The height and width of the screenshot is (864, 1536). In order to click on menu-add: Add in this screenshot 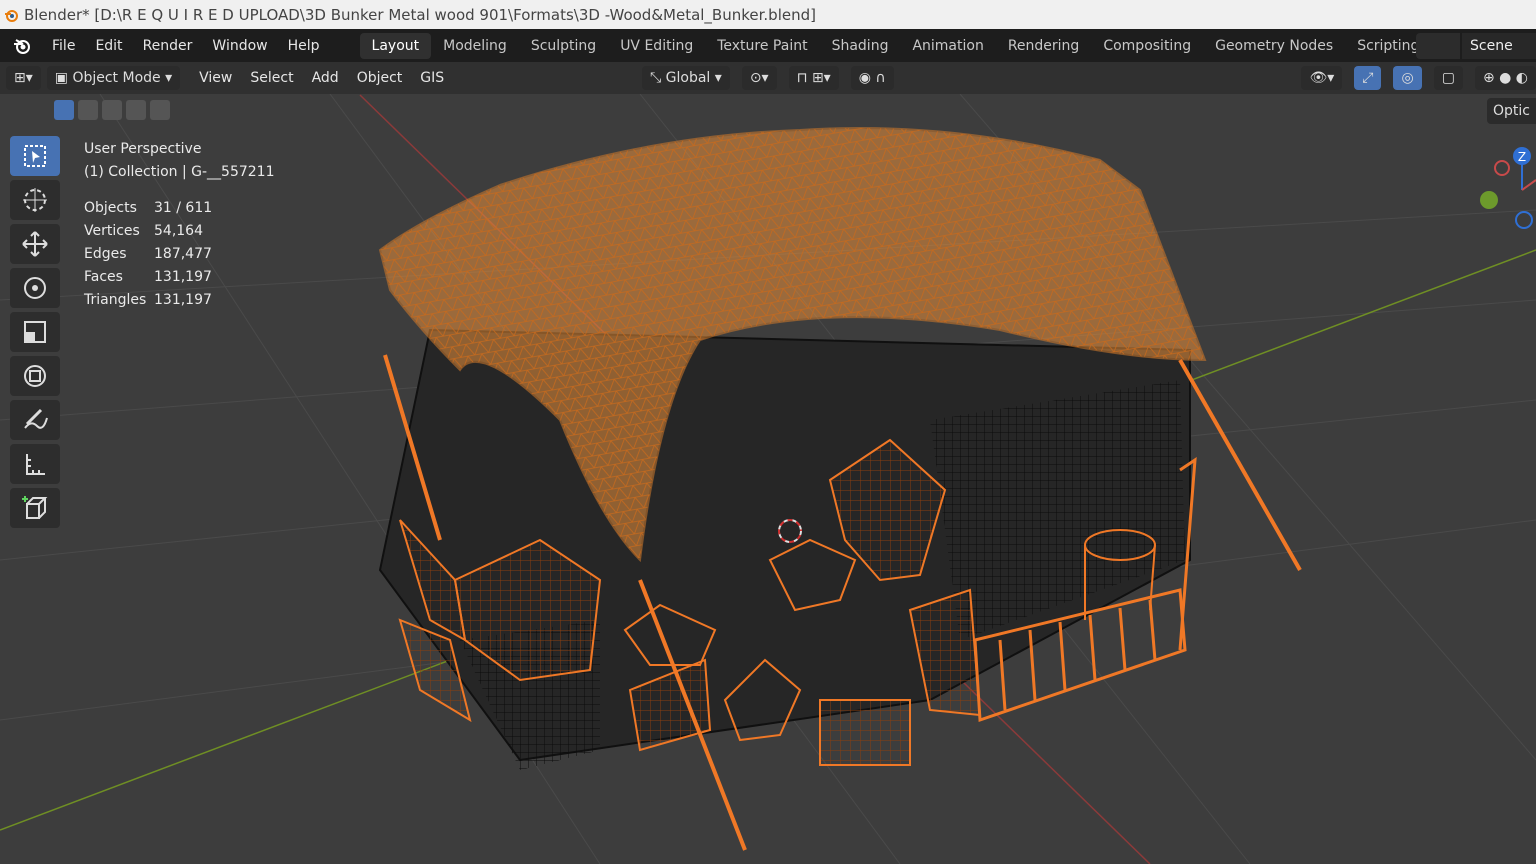, I will do `click(325, 78)`.